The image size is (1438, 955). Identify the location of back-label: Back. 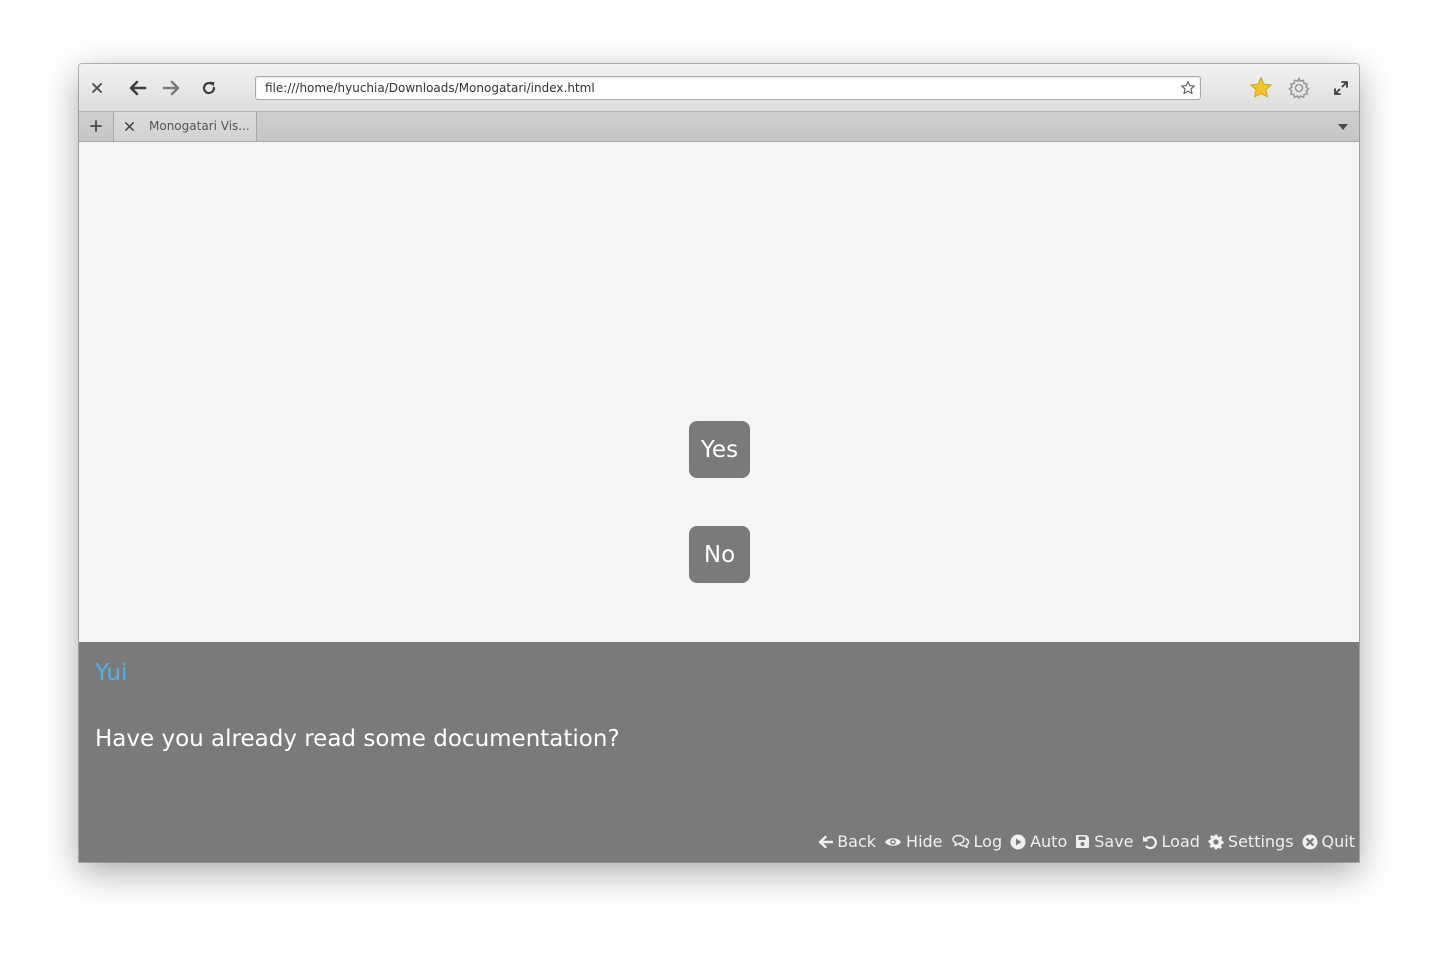
(857, 841).